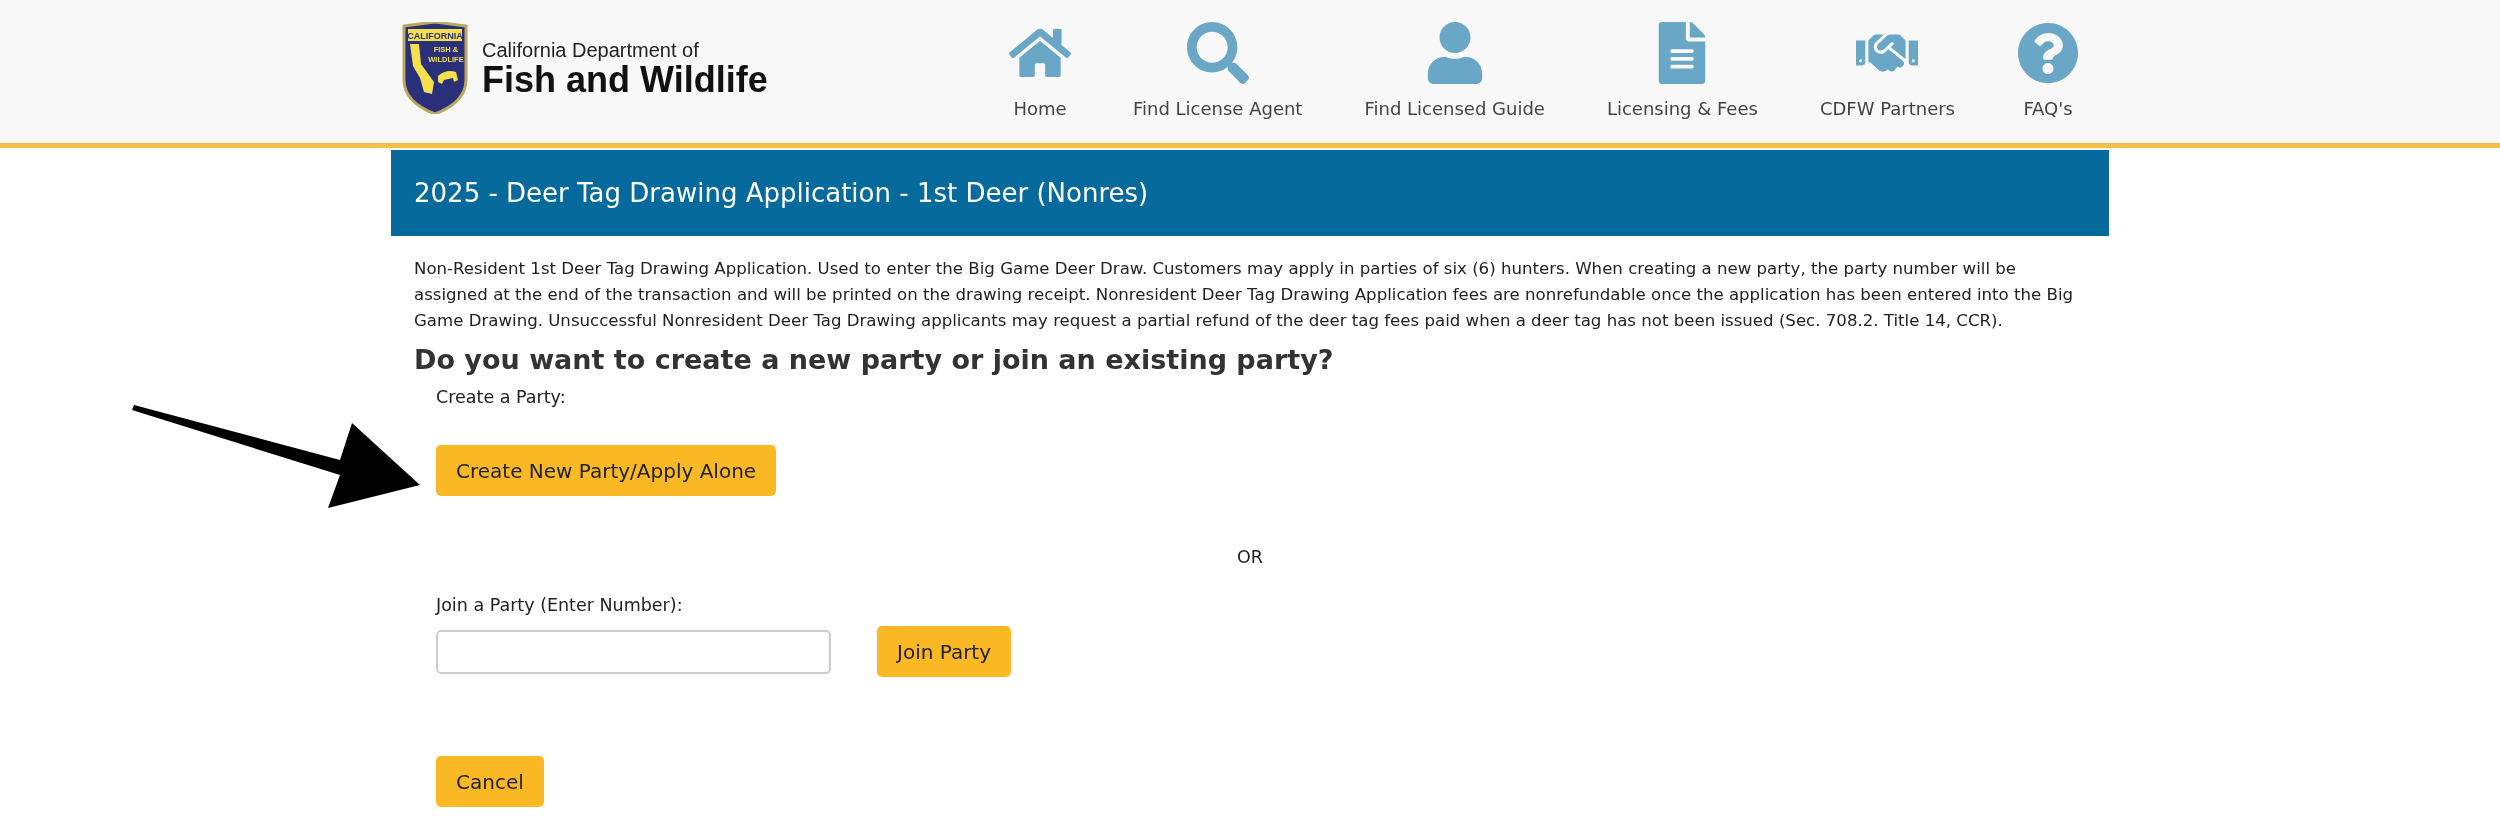  I want to click on or-separator: OR, so click(1250, 557).